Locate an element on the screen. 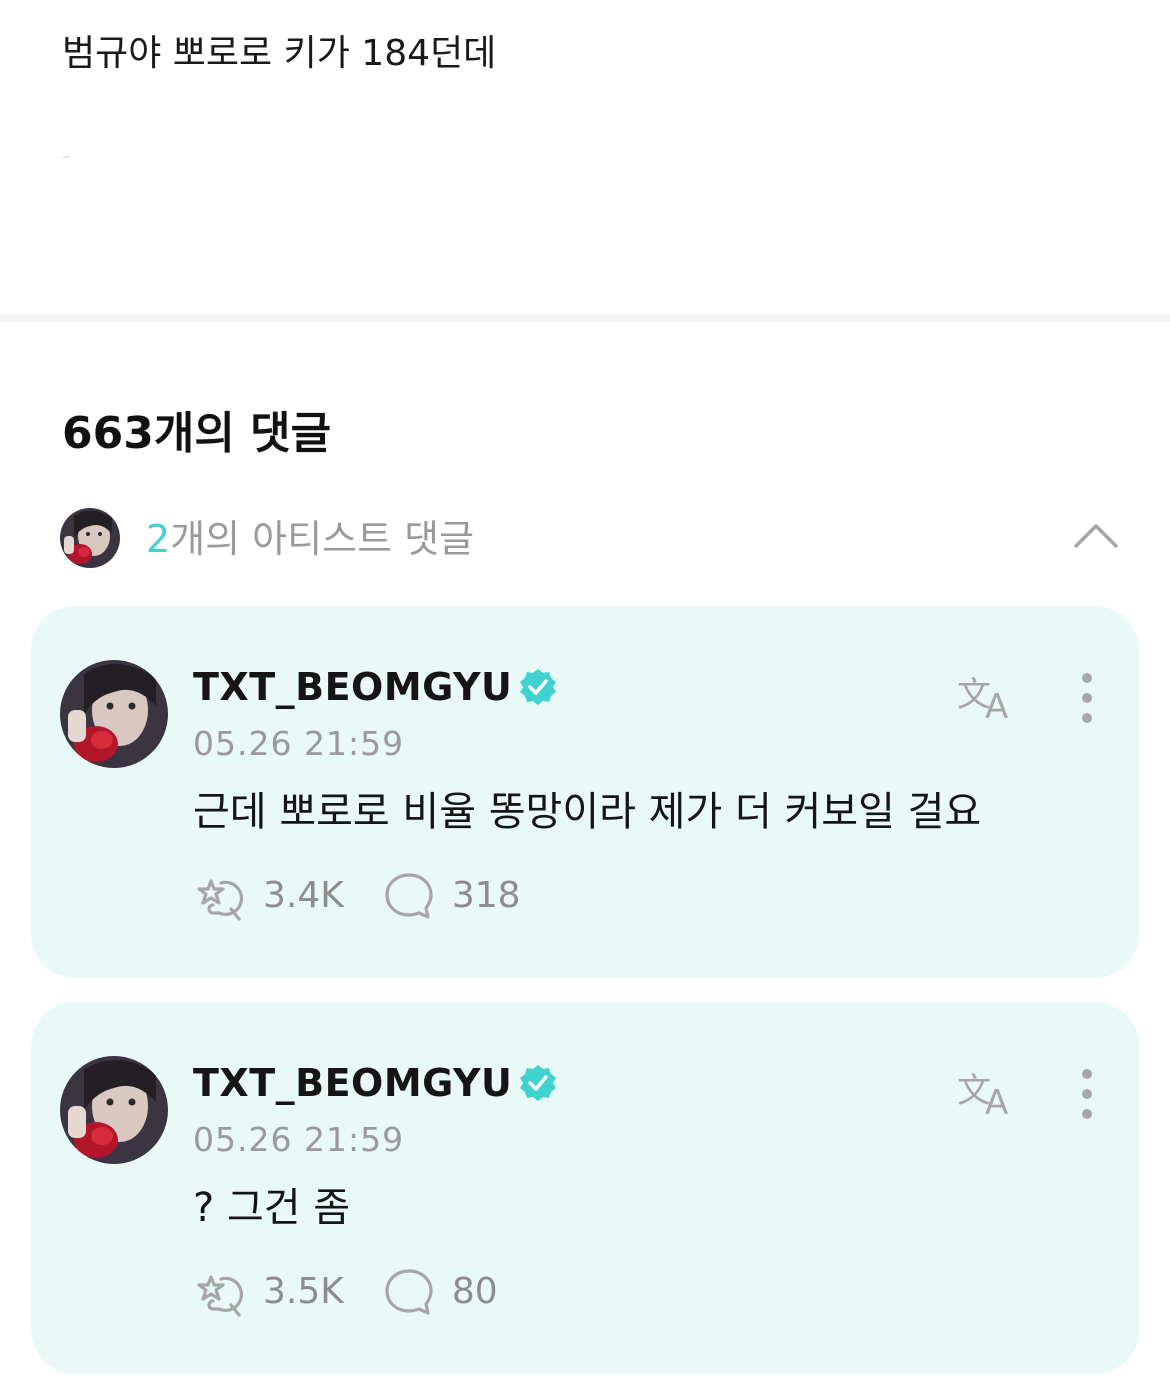 Image resolution: width=1170 pixels, height=1393 pixels. artist-comments-number: 2 is located at coordinates (158, 539).